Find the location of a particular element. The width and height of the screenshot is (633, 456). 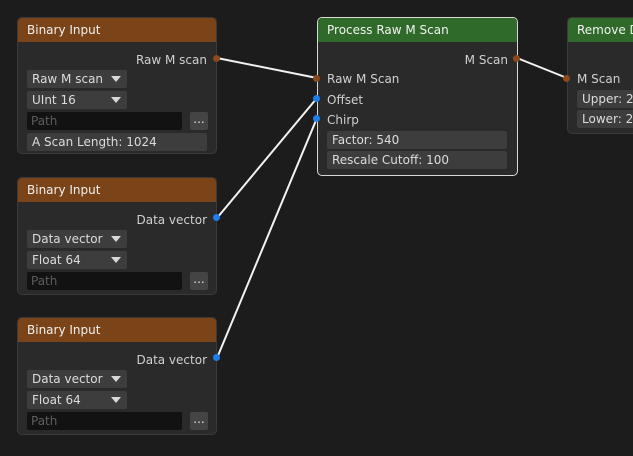

node-title: Remove D is located at coordinates (600, 30).